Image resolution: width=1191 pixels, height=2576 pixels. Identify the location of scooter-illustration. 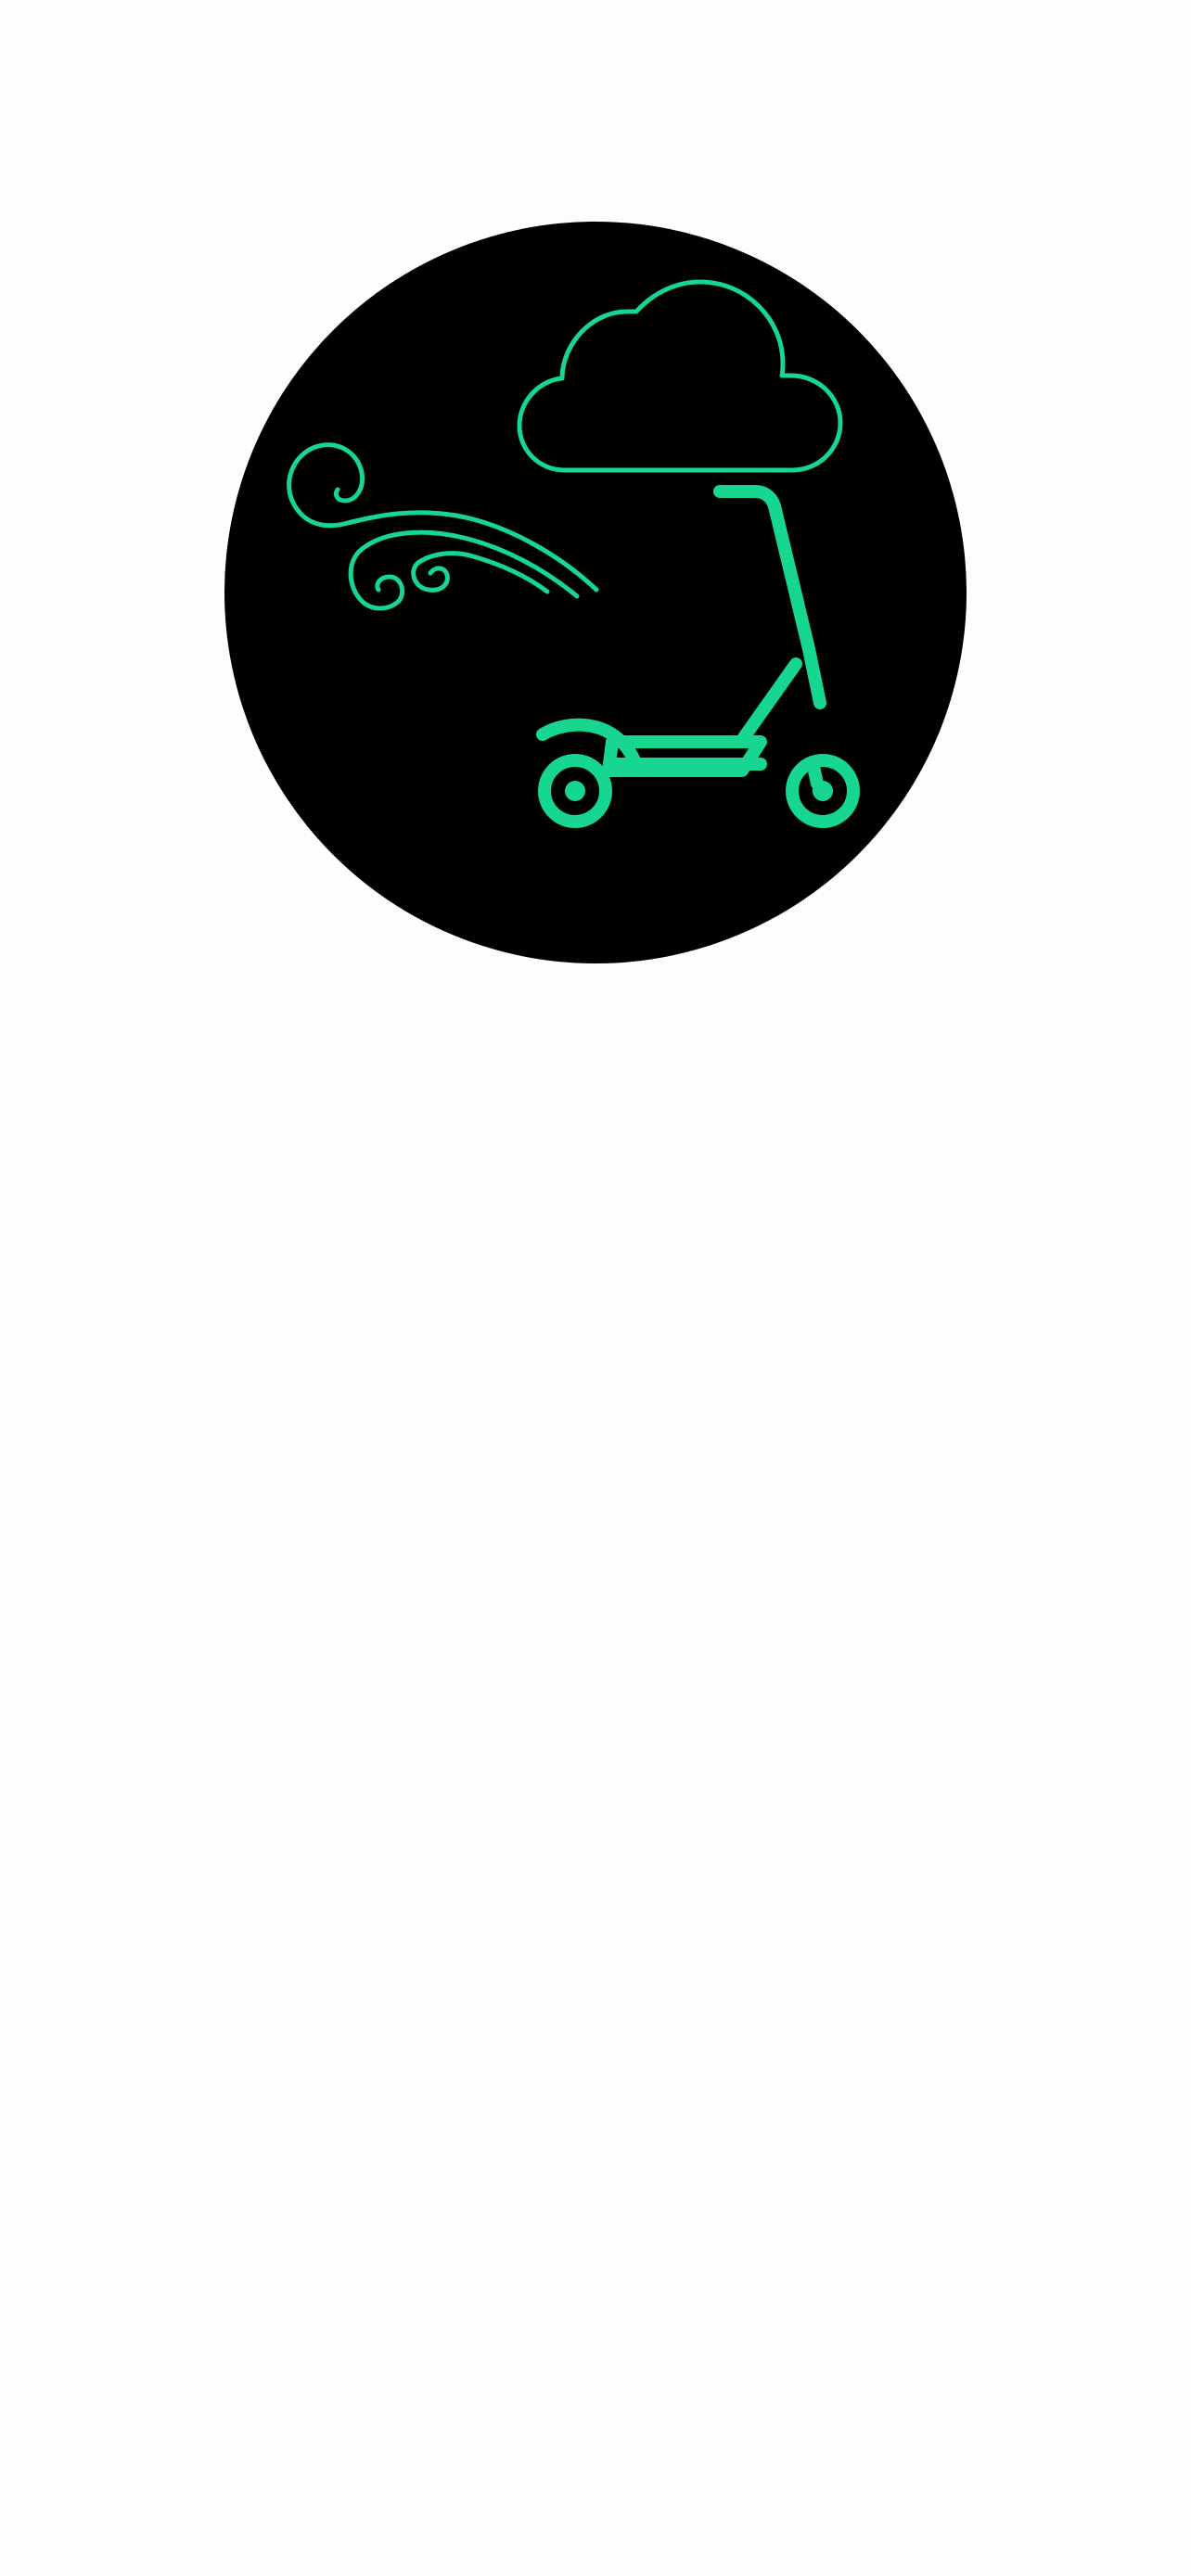
(573, 553).